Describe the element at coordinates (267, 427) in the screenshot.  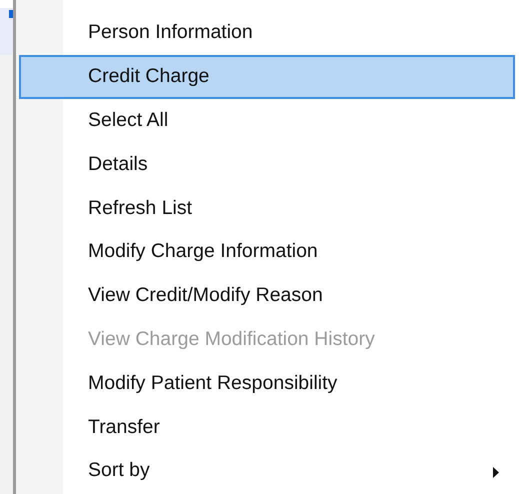
I see `menu-item: Transfer` at that location.